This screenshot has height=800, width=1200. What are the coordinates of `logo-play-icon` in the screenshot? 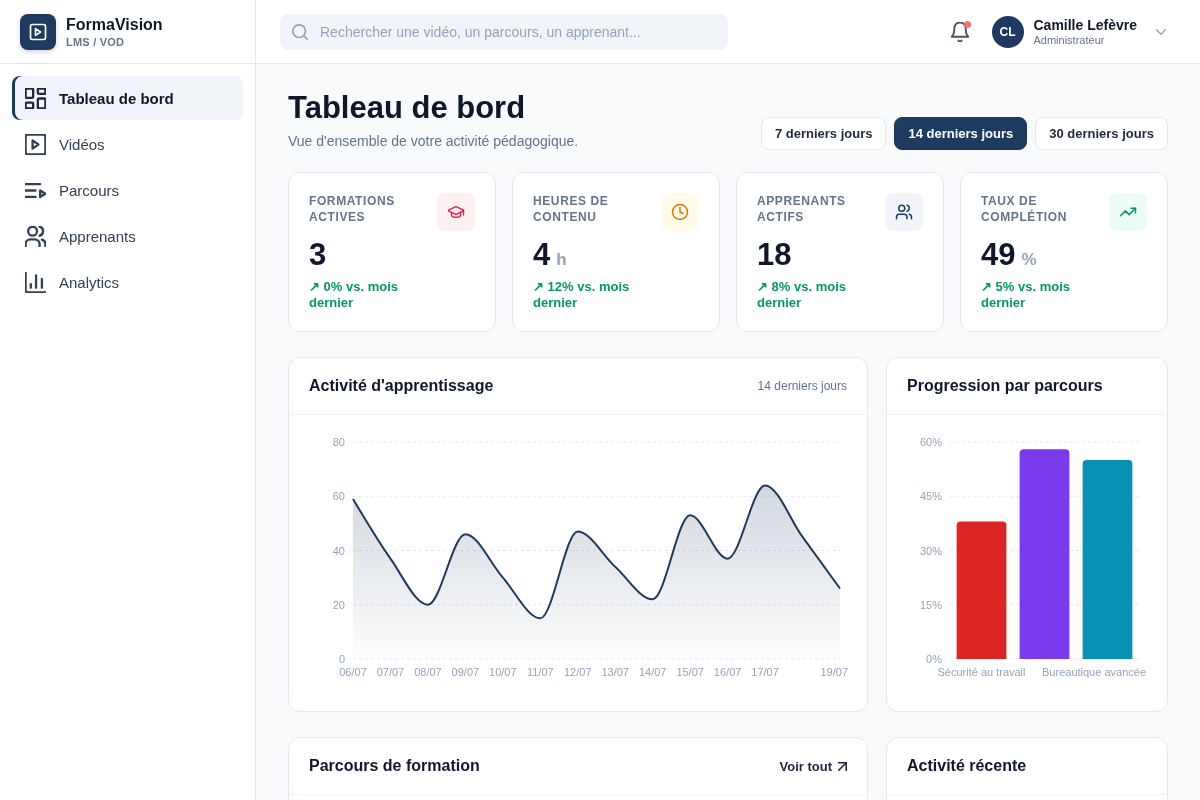 It's located at (38, 31).